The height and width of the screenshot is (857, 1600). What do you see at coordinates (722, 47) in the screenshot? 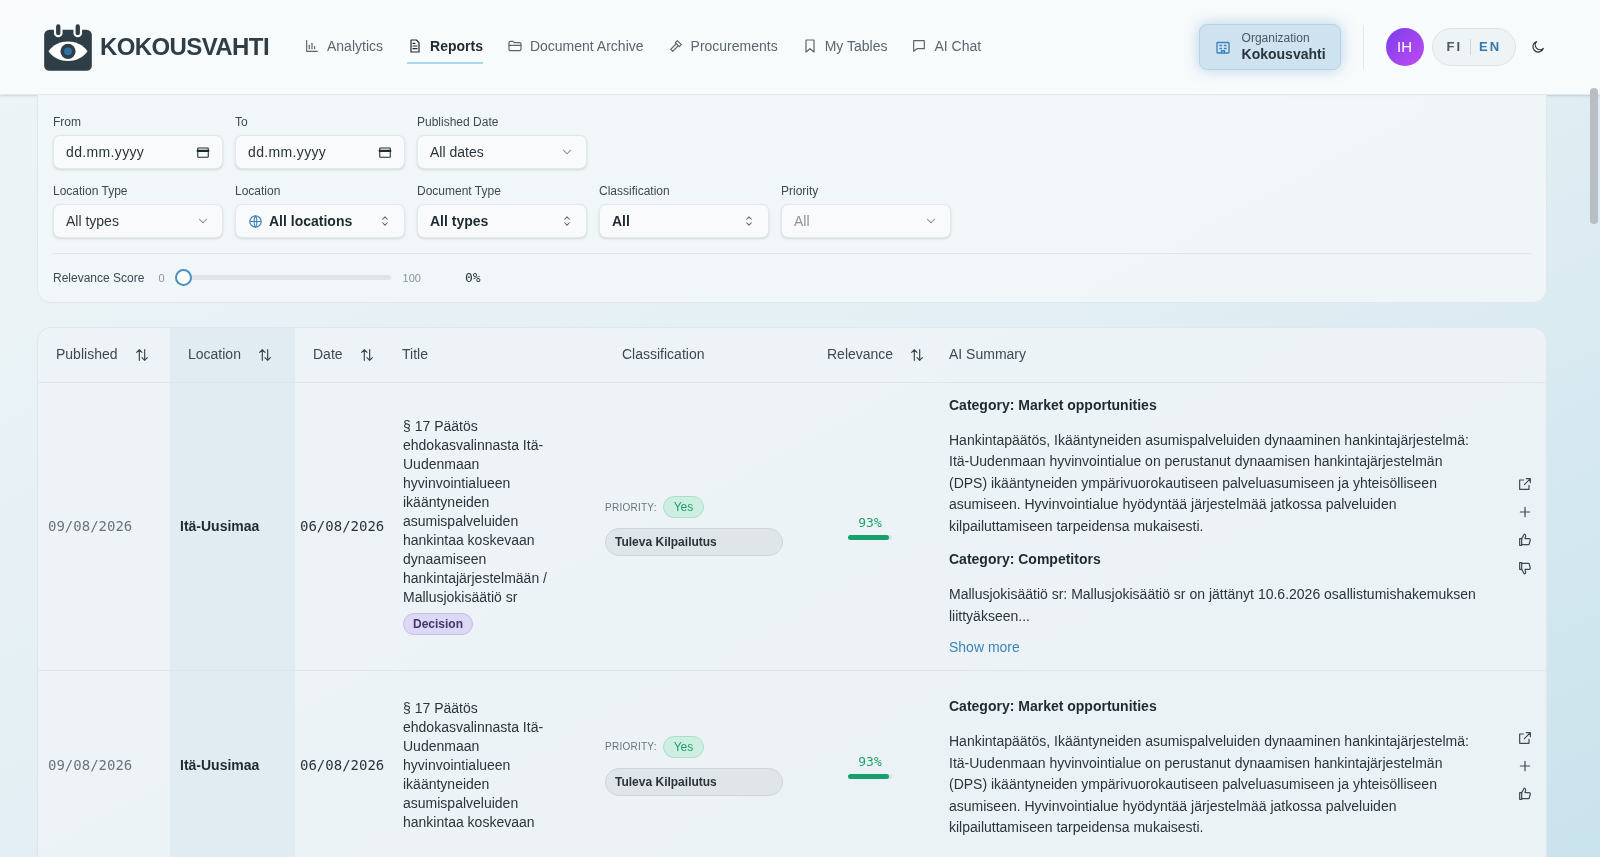
I see `nav-tab: Procurements` at bounding box center [722, 47].